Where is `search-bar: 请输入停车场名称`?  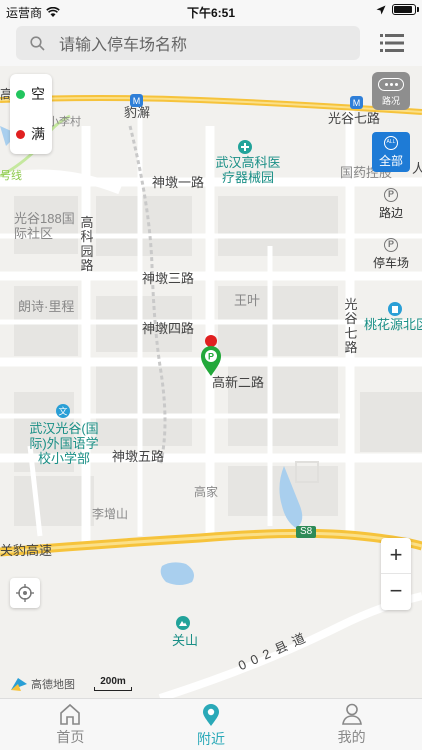
search-bar: 请输入停车场名称 is located at coordinates (188, 43).